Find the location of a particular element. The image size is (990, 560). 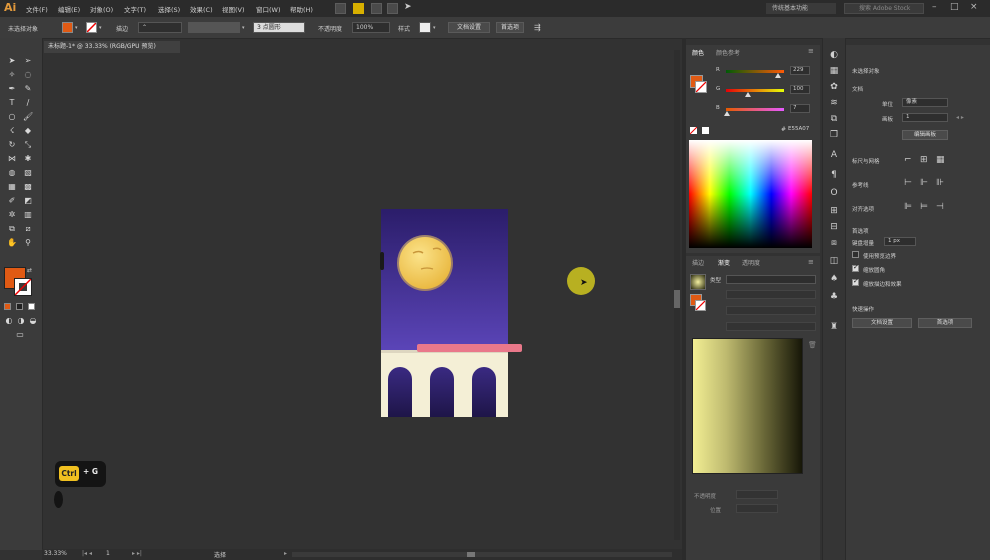

ruler-icon: ⌐ is located at coordinates (908, 160).